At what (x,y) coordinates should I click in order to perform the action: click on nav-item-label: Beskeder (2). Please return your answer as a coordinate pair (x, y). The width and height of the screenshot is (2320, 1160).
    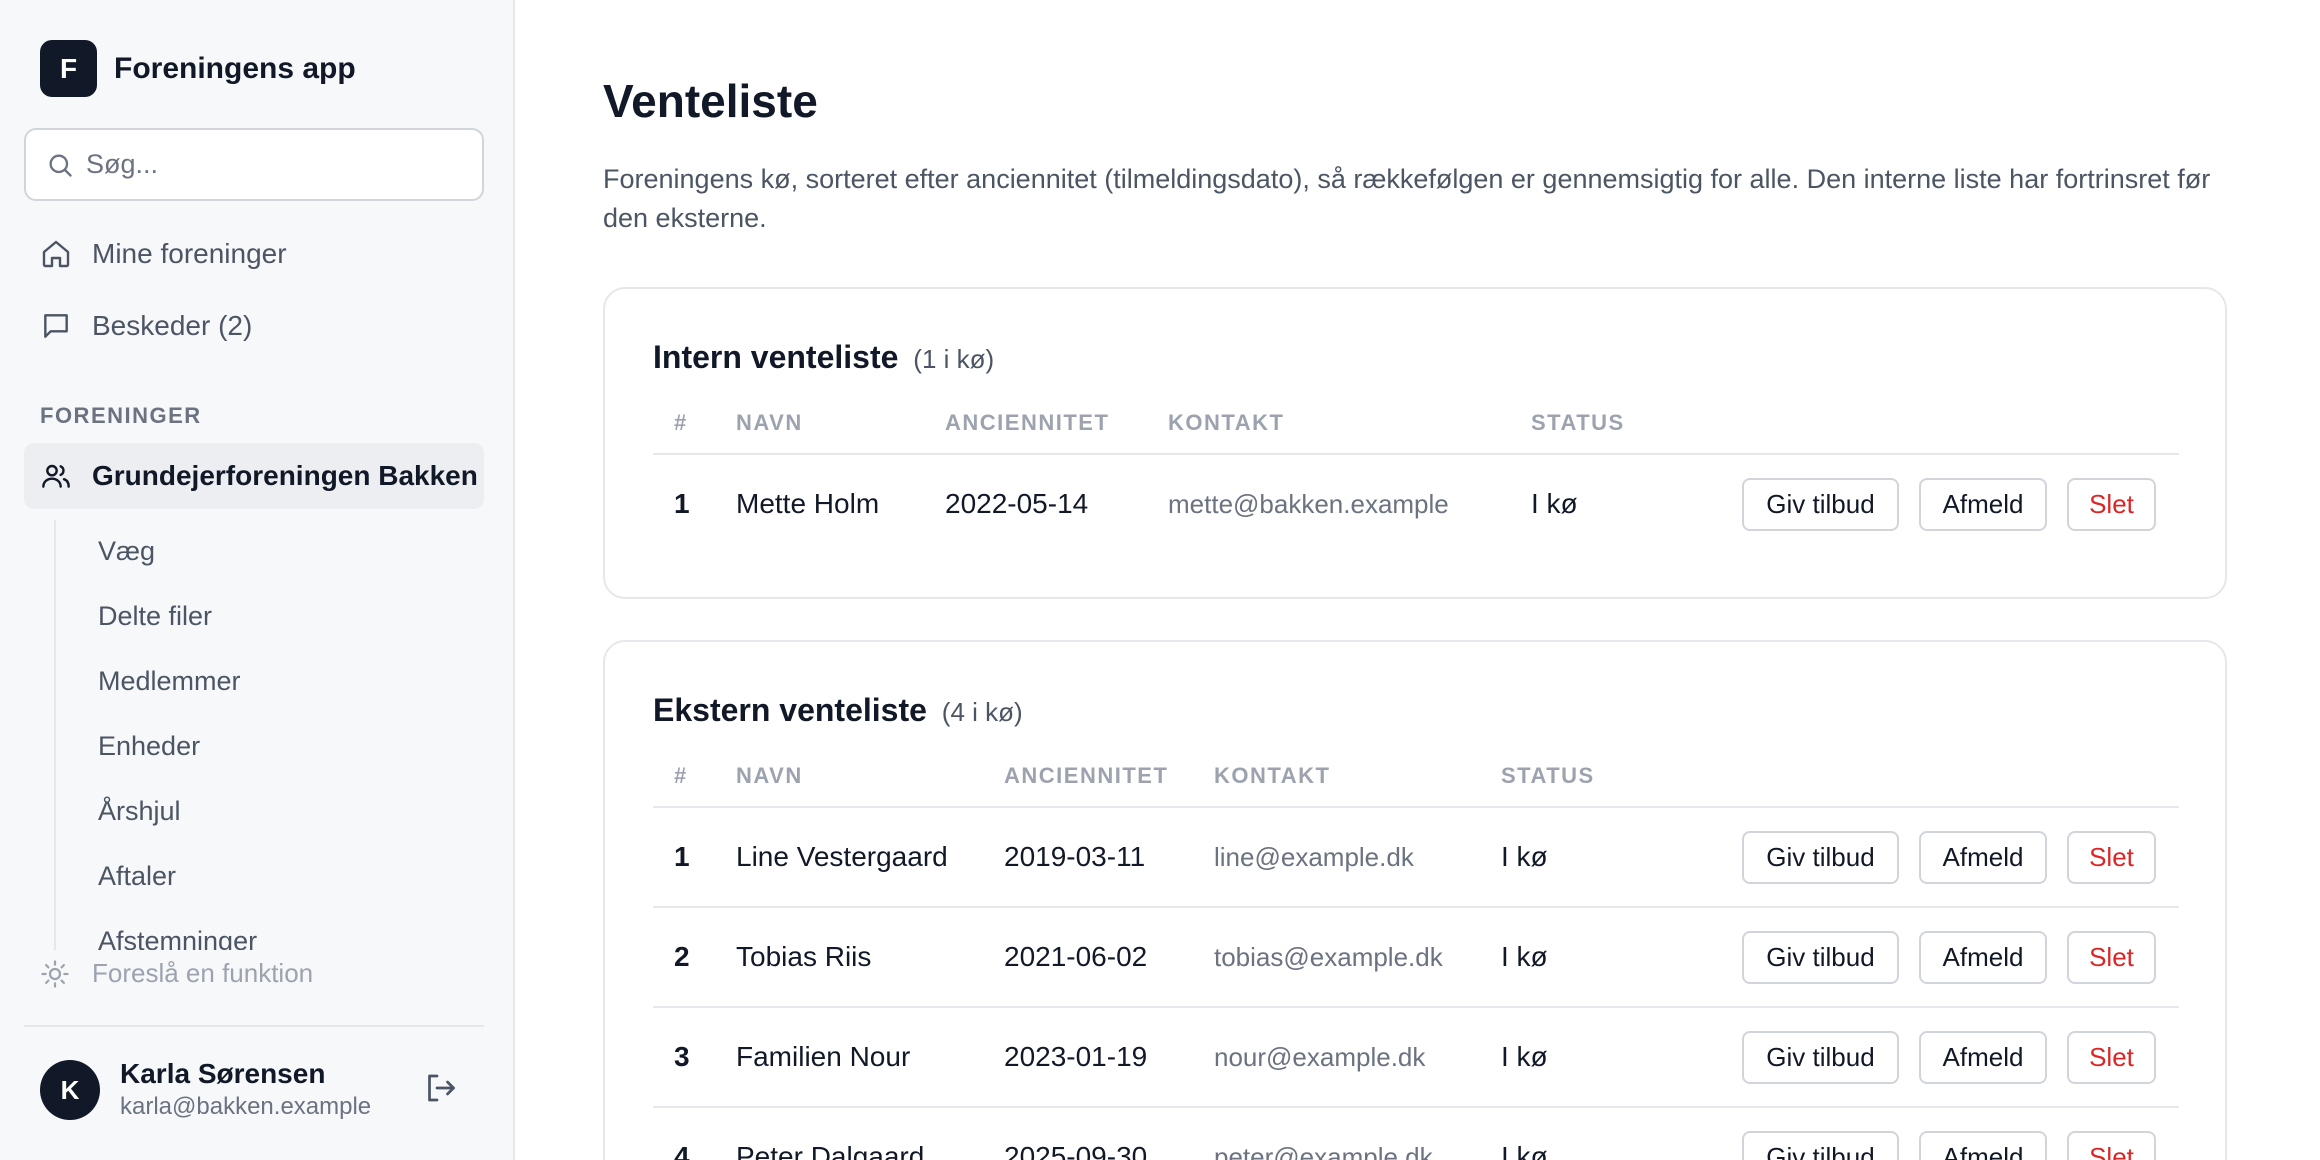
    Looking at the image, I should click on (172, 325).